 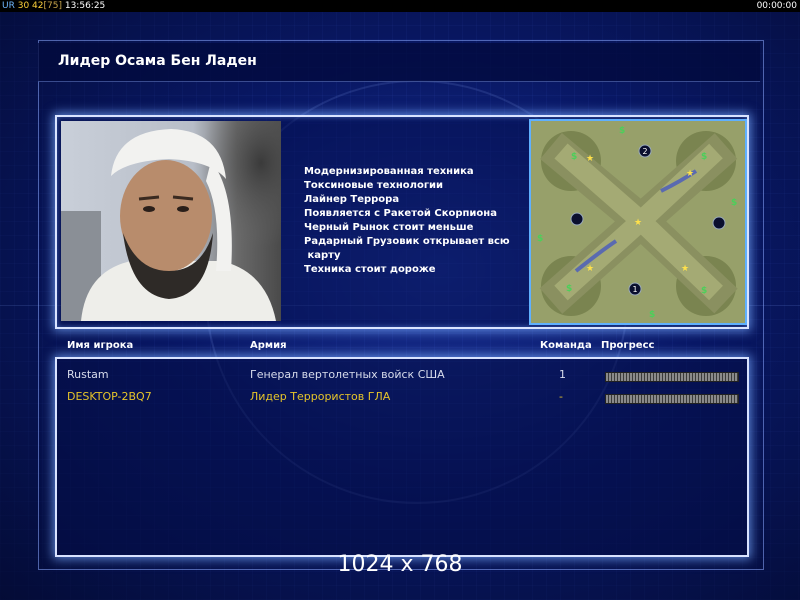 What do you see at coordinates (268, 345) in the screenshot?
I see `header-army: Армия` at bounding box center [268, 345].